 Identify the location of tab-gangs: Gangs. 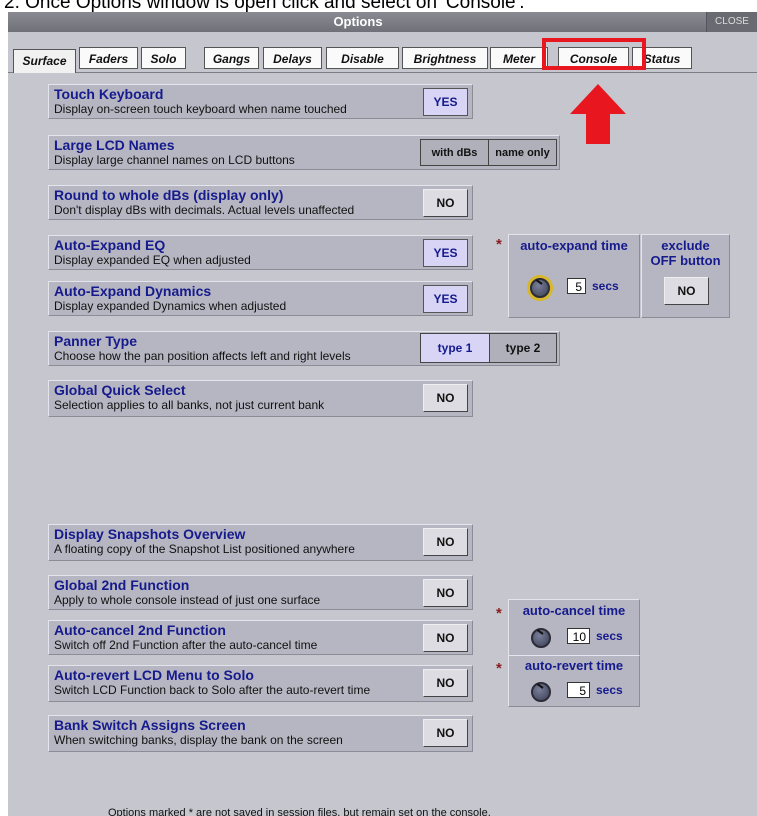
(231, 58).